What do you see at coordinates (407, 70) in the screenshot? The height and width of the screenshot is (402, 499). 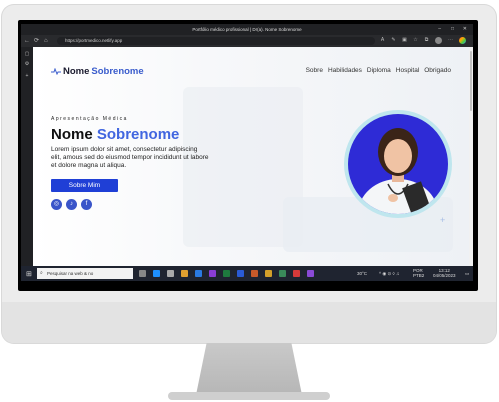 I see `nav-item-hospital: Hospital` at bounding box center [407, 70].